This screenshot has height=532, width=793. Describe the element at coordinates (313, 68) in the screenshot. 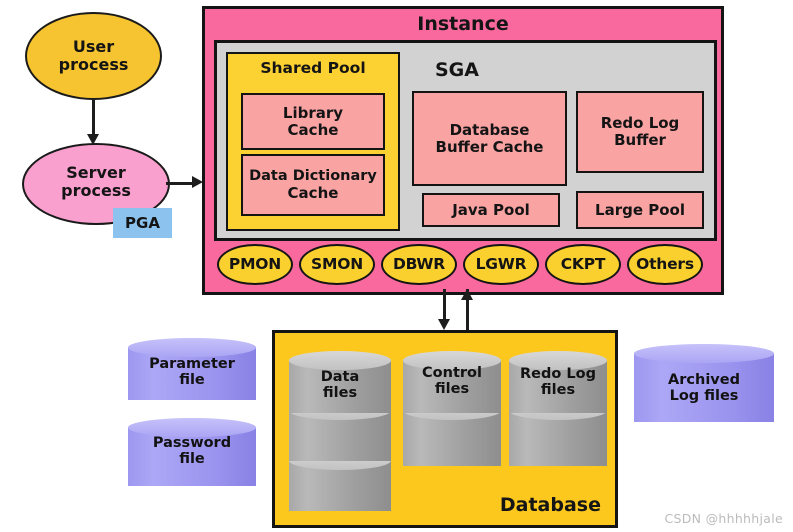

I see `shared-pool-title: Shared Pool` at that location.